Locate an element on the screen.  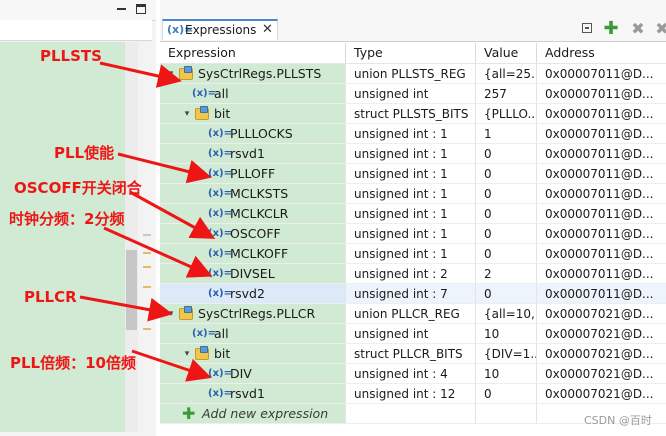
expression-name: PLLLOCKS is located at coordinates (261, 133).